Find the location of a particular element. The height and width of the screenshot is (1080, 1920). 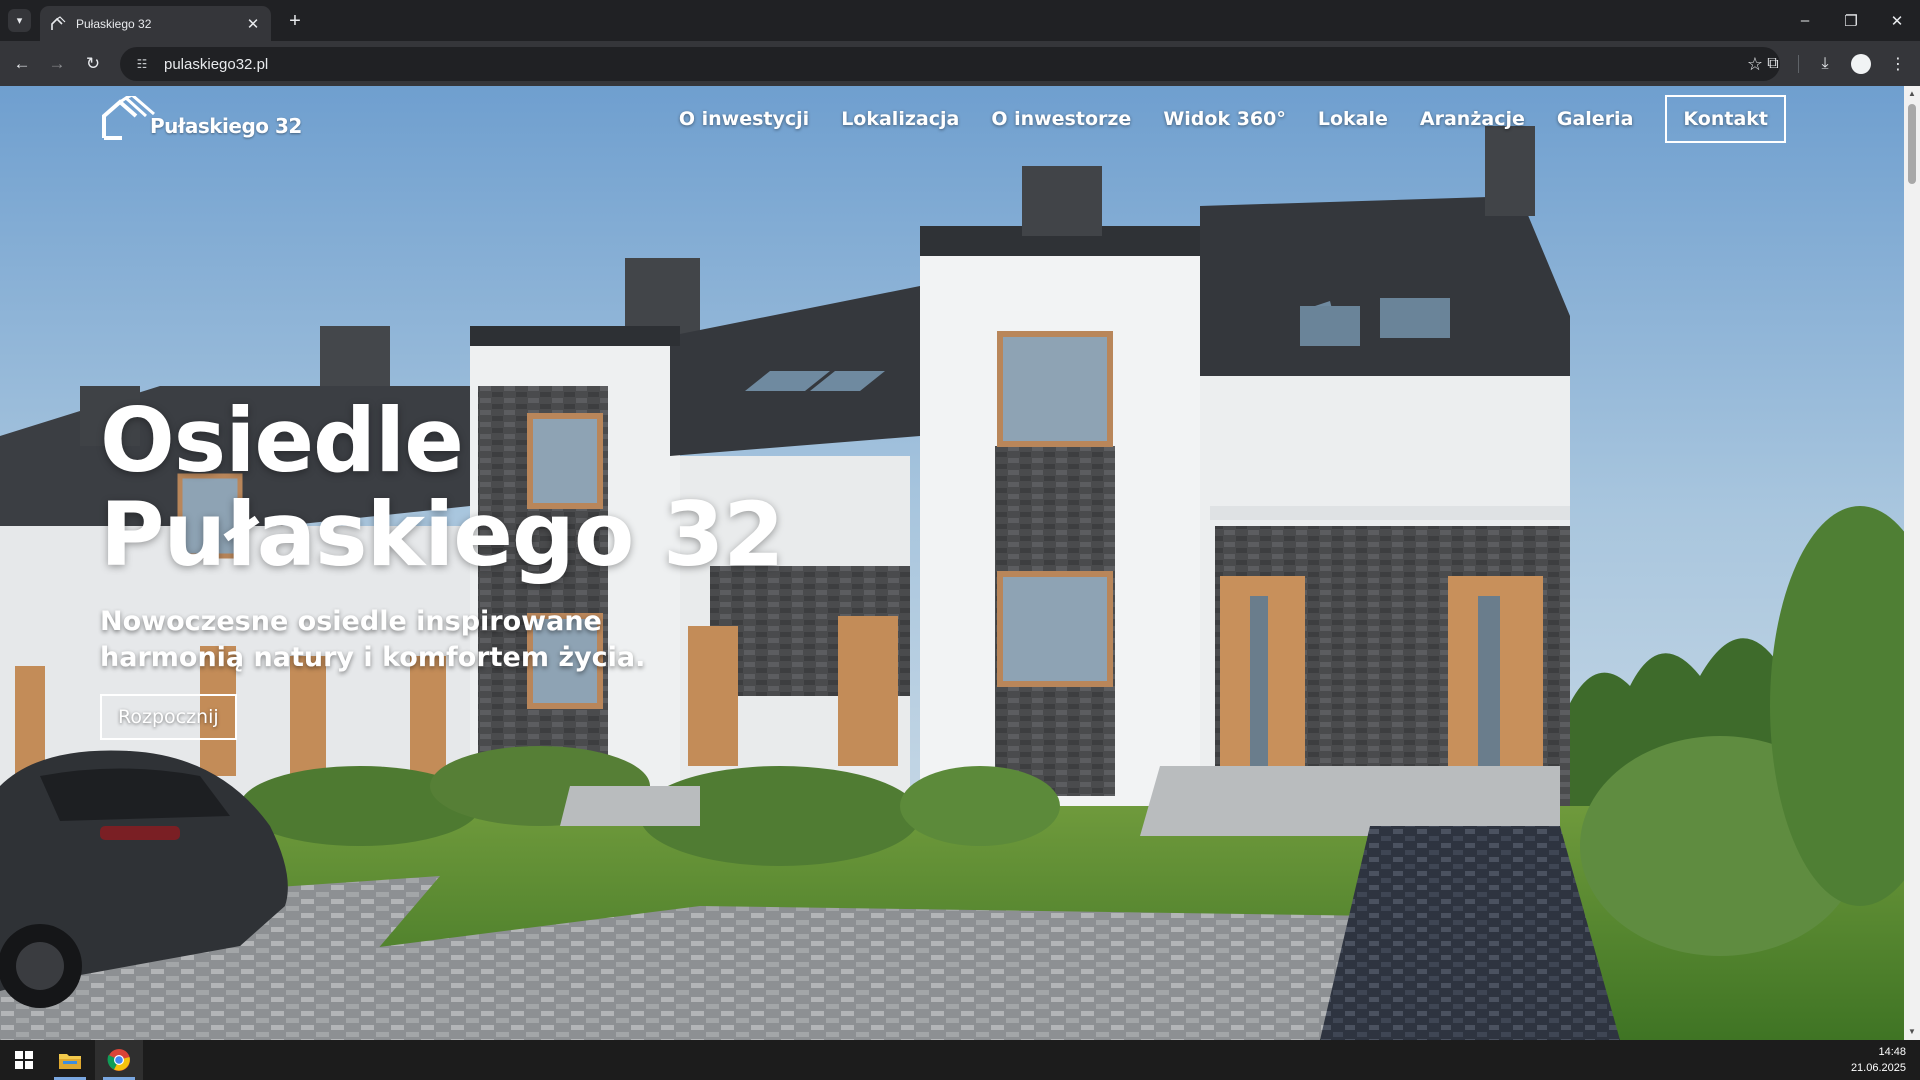

hero-title-line1: Osiedle is located at coordinates (282, 440).